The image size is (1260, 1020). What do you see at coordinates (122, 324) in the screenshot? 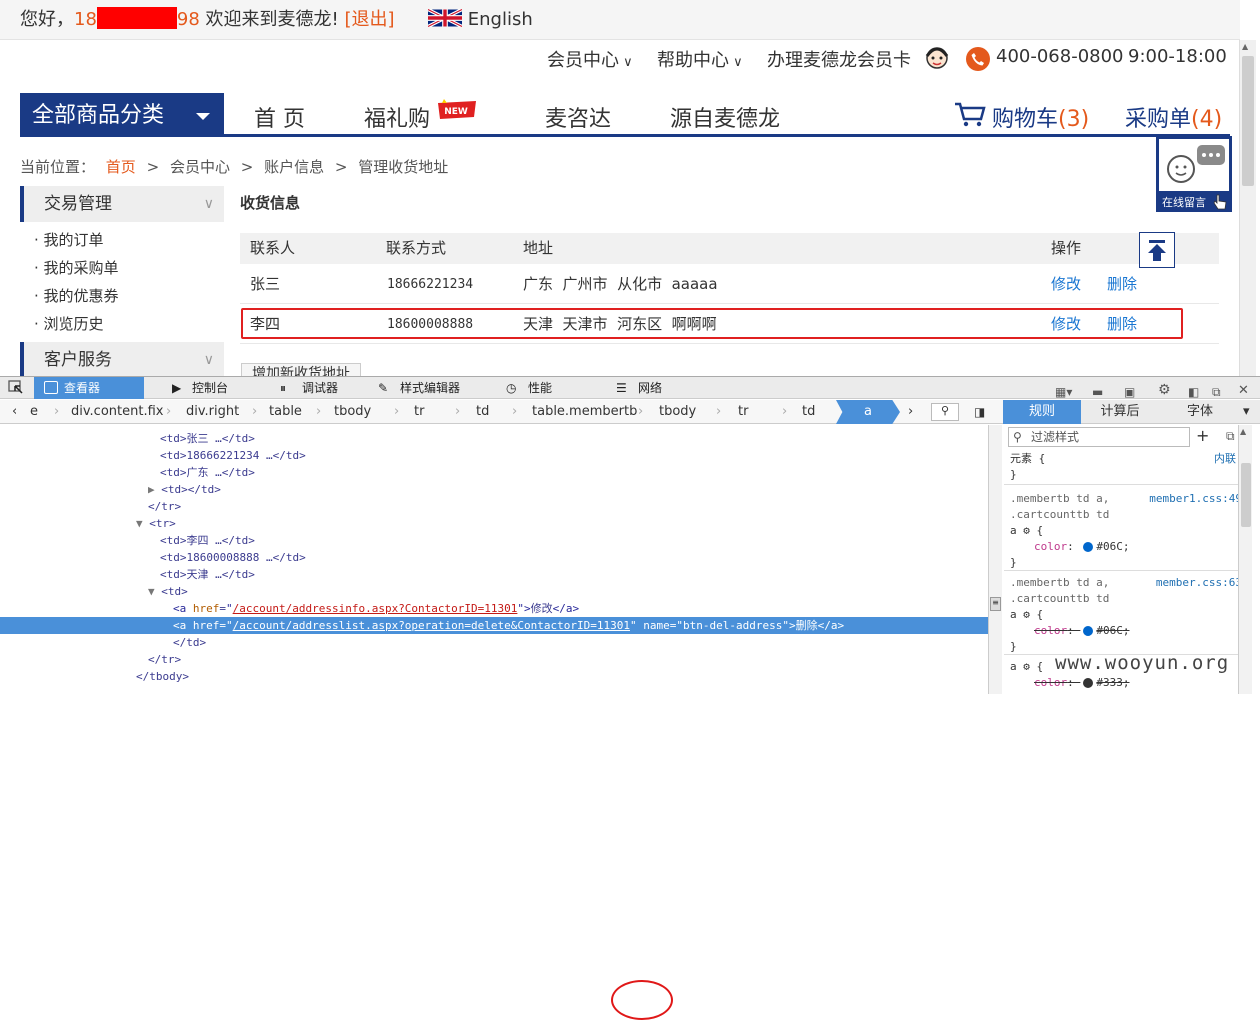
I see `sidebar-item-history: · 浏览历史` at bounding box center [122, 324].